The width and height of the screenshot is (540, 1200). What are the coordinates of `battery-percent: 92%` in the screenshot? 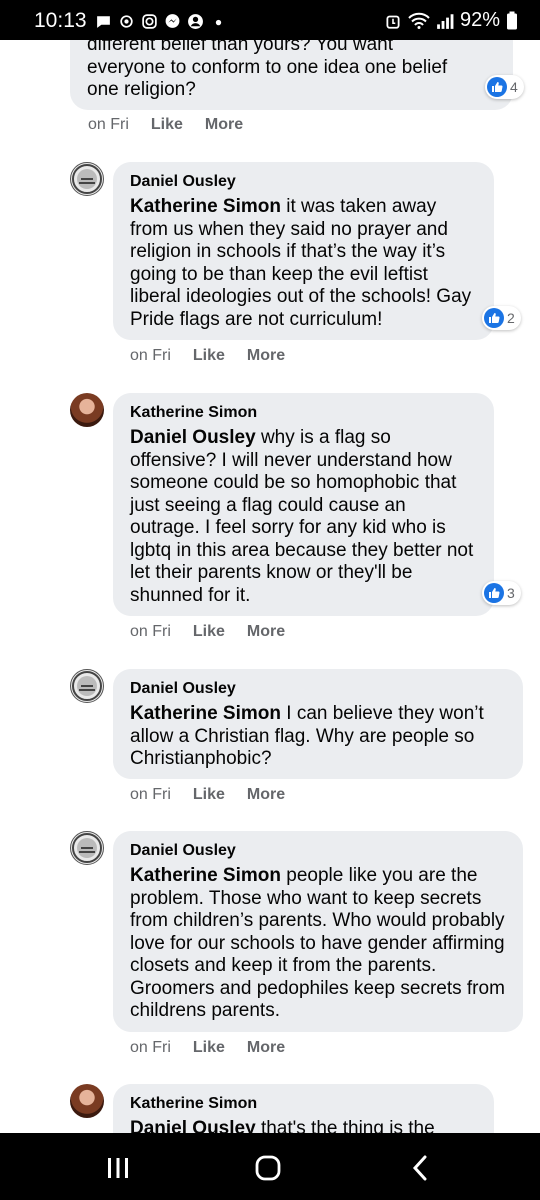 It's located at (479, 20).